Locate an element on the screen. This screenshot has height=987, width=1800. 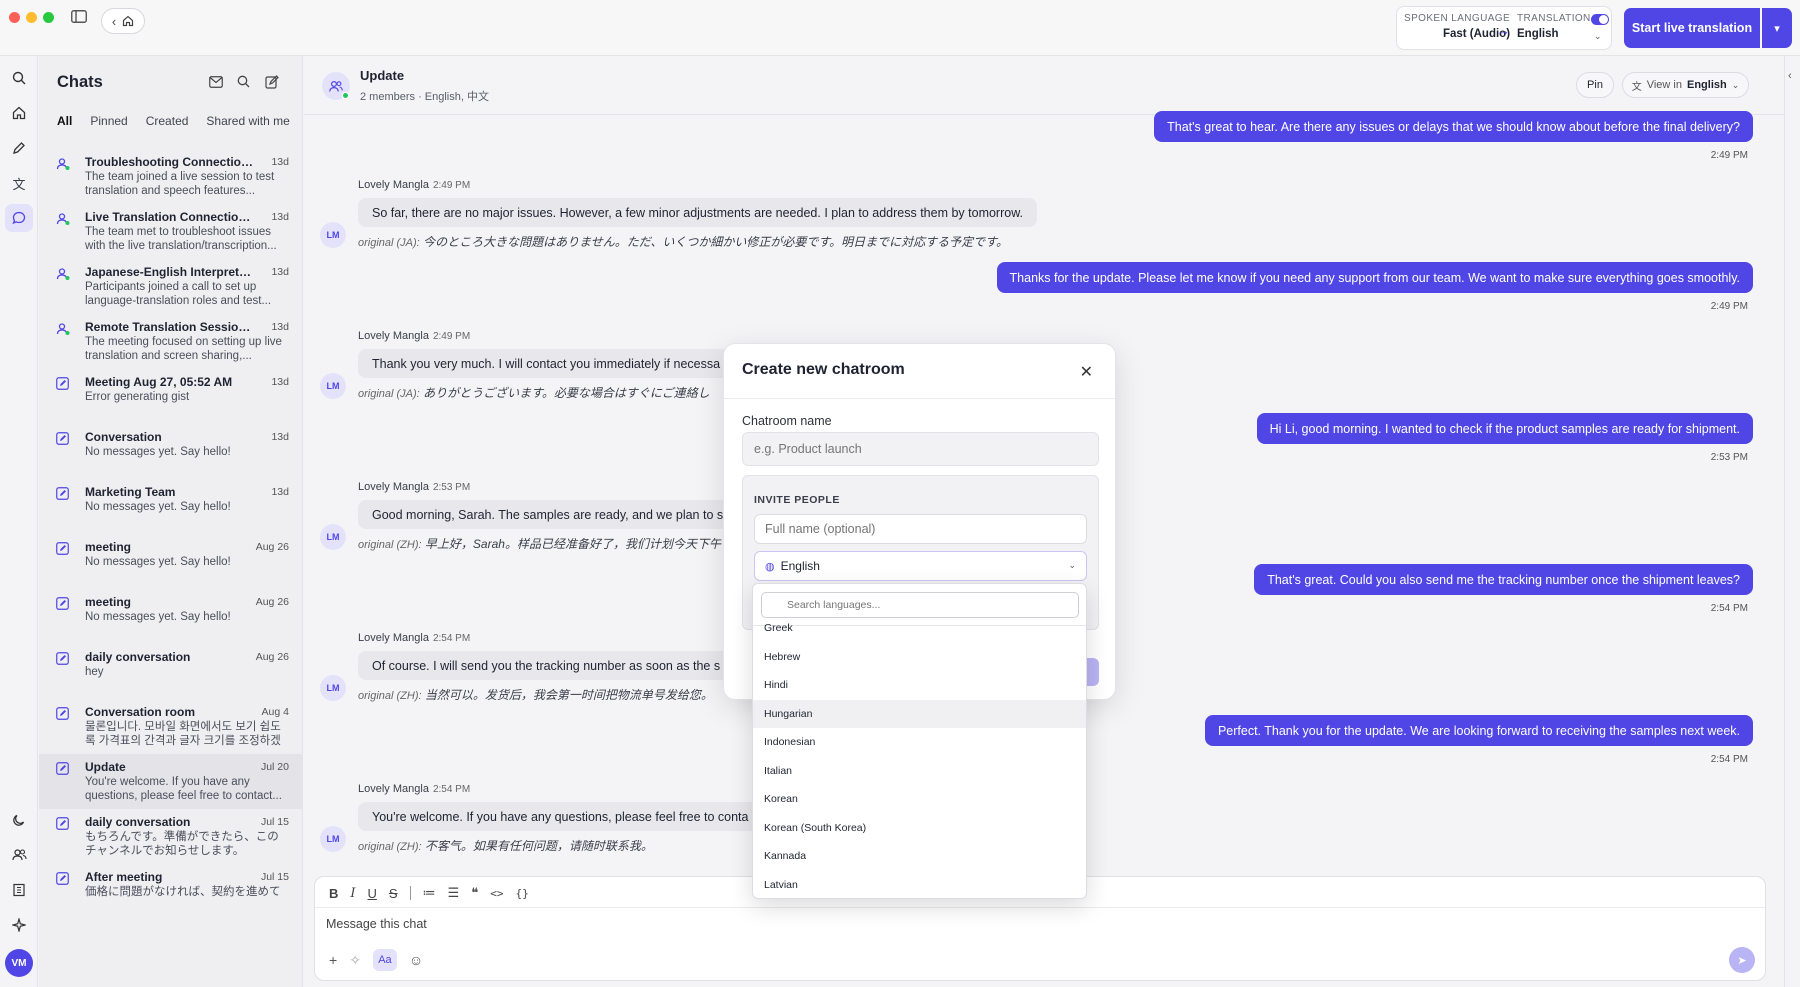
sender-name: Lovely Mangla 2:49 PM is located at coordinates (414, 185).